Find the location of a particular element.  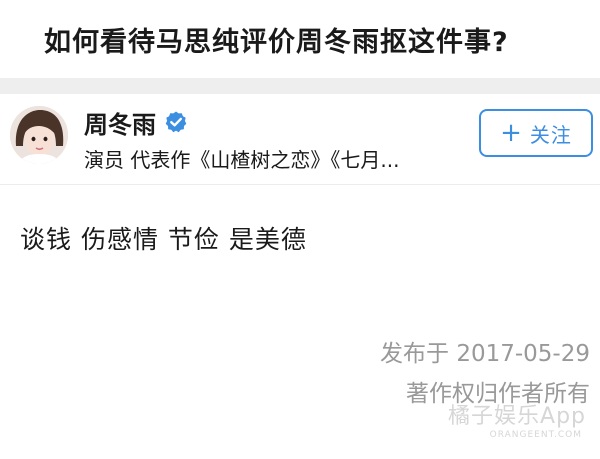

follow-button-label: 关注 is located at coordinates (550, 134).